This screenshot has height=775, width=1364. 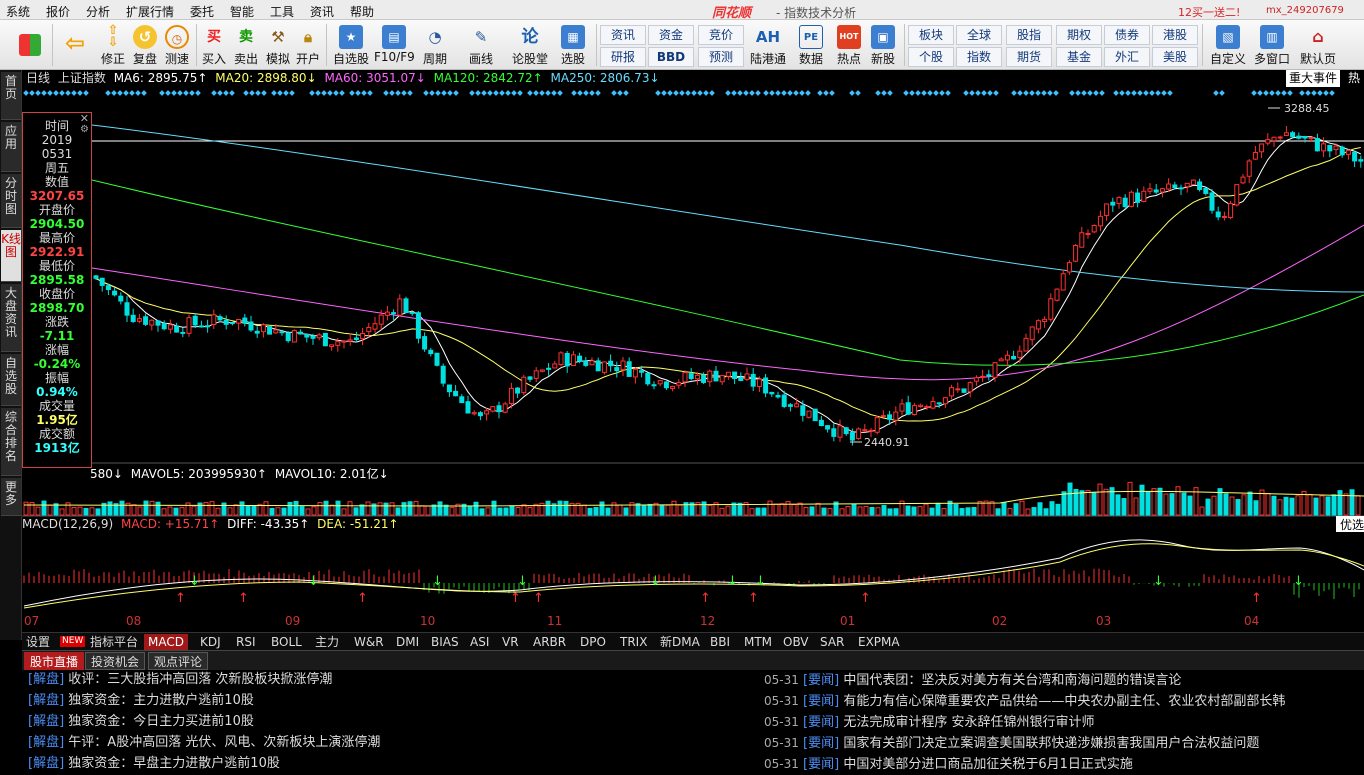 What do you see at coordinates (38, 642) in the screenshot?
I see `indicator-settings: 设置` at bounding box center [38, 642].